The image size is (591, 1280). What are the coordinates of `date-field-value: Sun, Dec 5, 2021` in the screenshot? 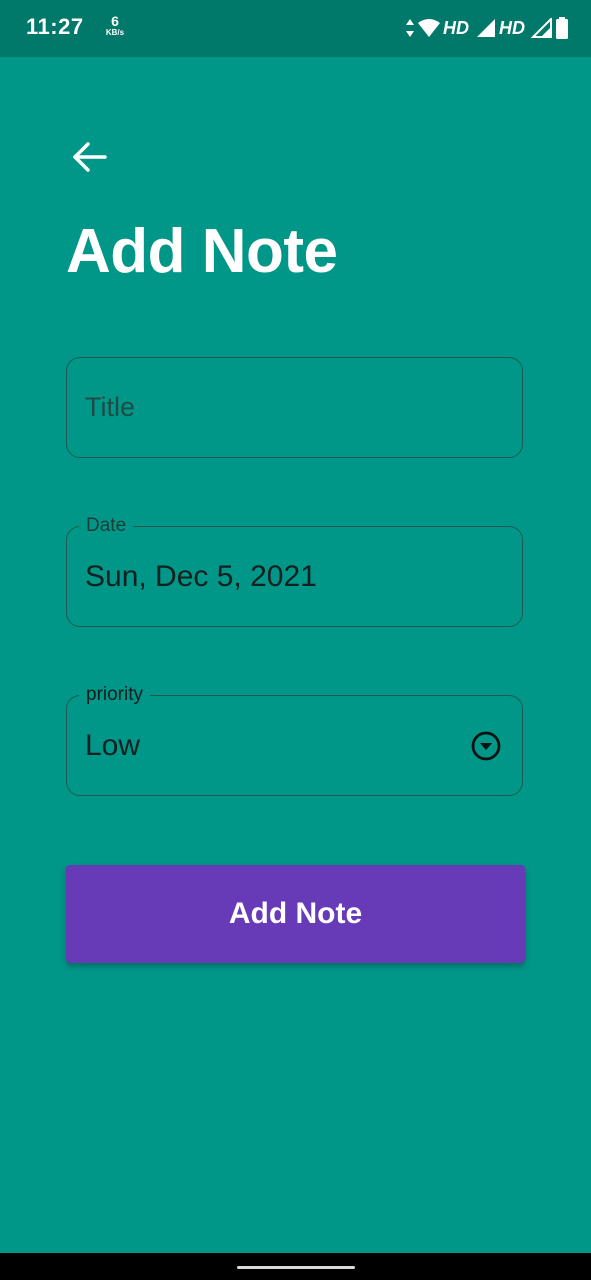 It's located at (201, 577).